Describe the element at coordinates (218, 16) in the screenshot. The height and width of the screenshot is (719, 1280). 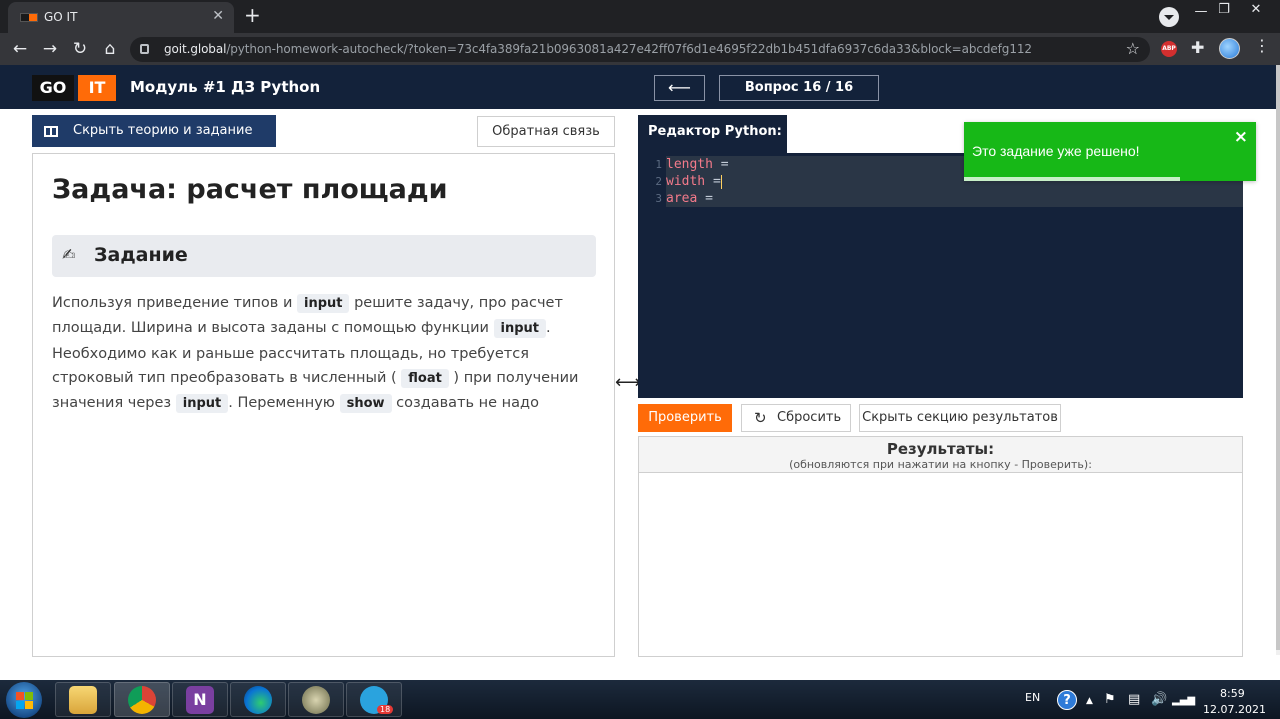
I see `tab-close-icon: ✕` at that location.